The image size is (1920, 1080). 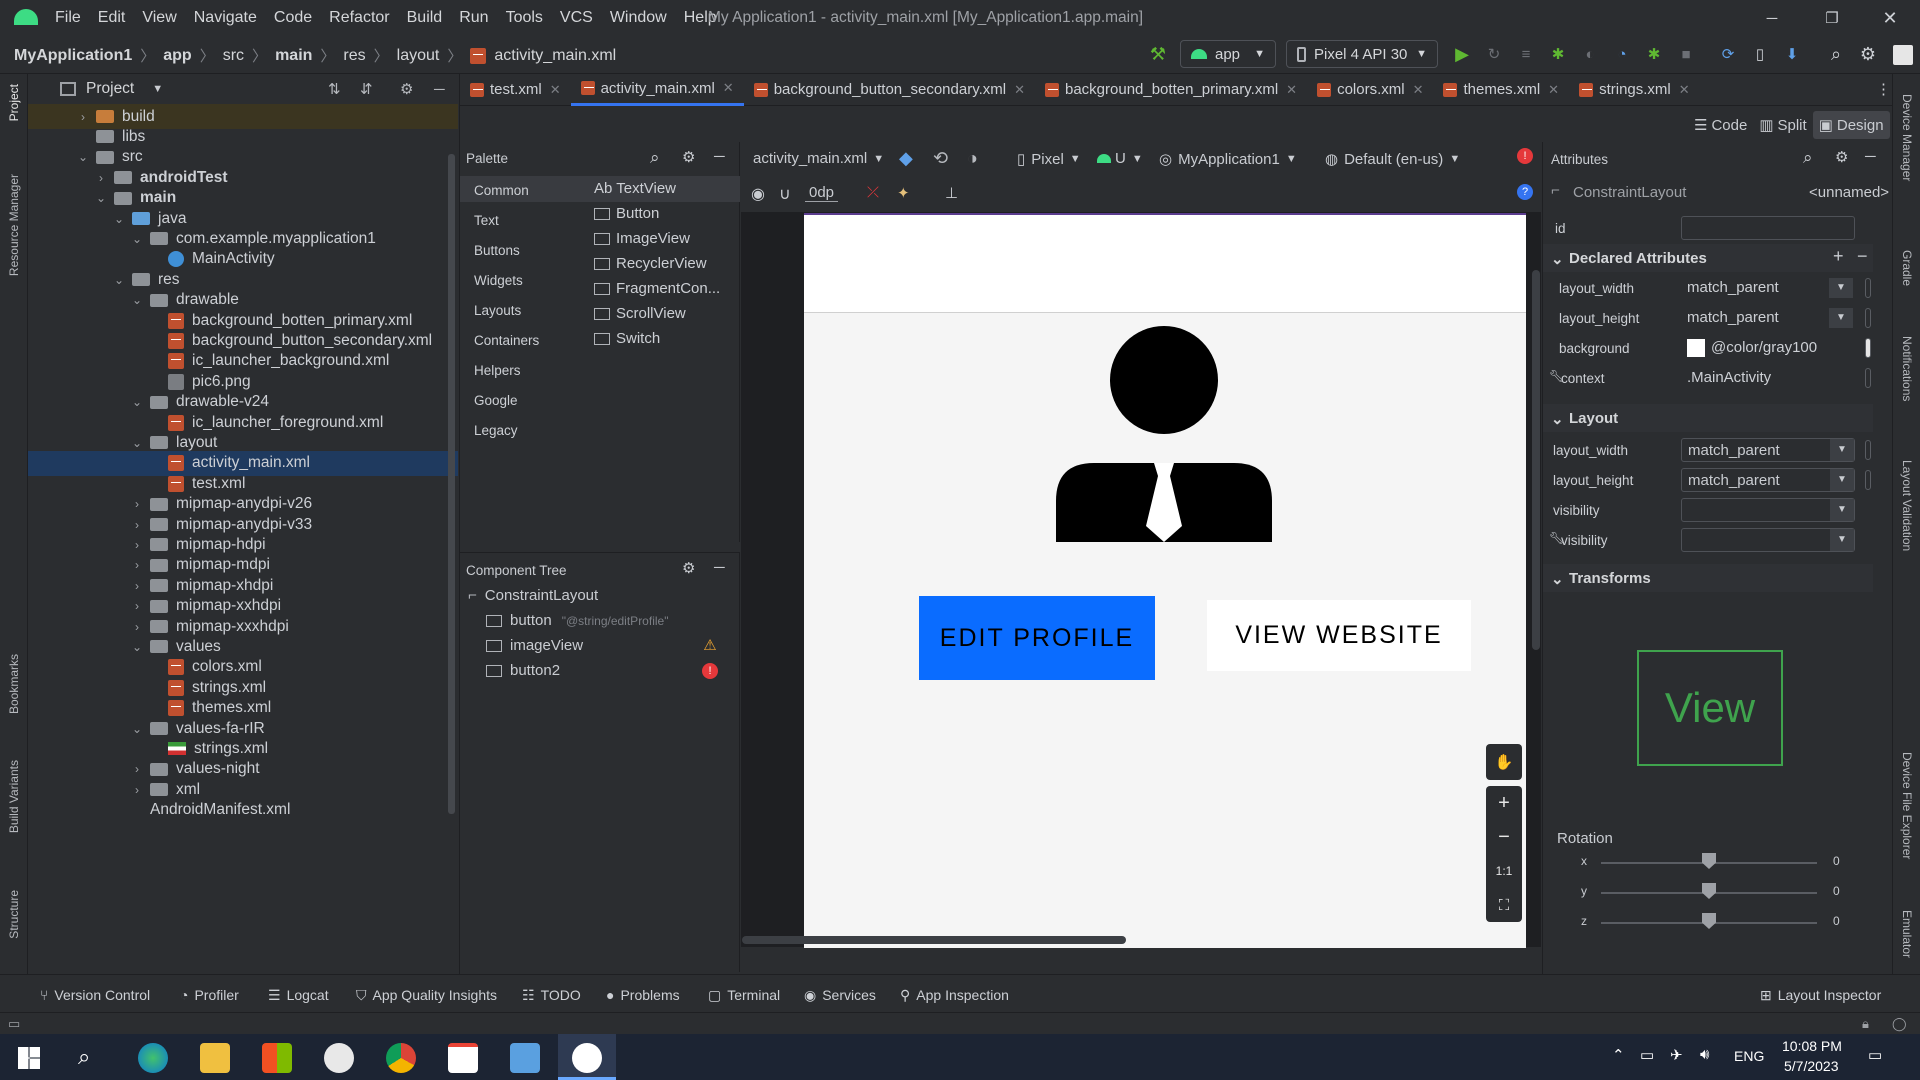 What do you see at coordinates (498, 280) in the screenshot?
I see `palette-category: Widgets` at bounding box center [498, 280].